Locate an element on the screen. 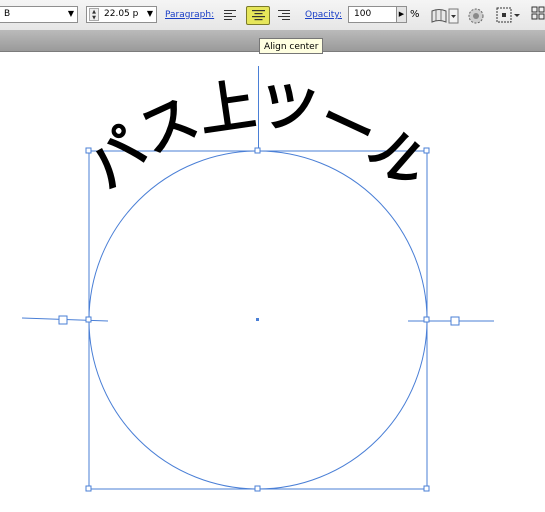 This screenshot has height=512, width=545. end-bracket-handle is located at coordinates (455, 321).